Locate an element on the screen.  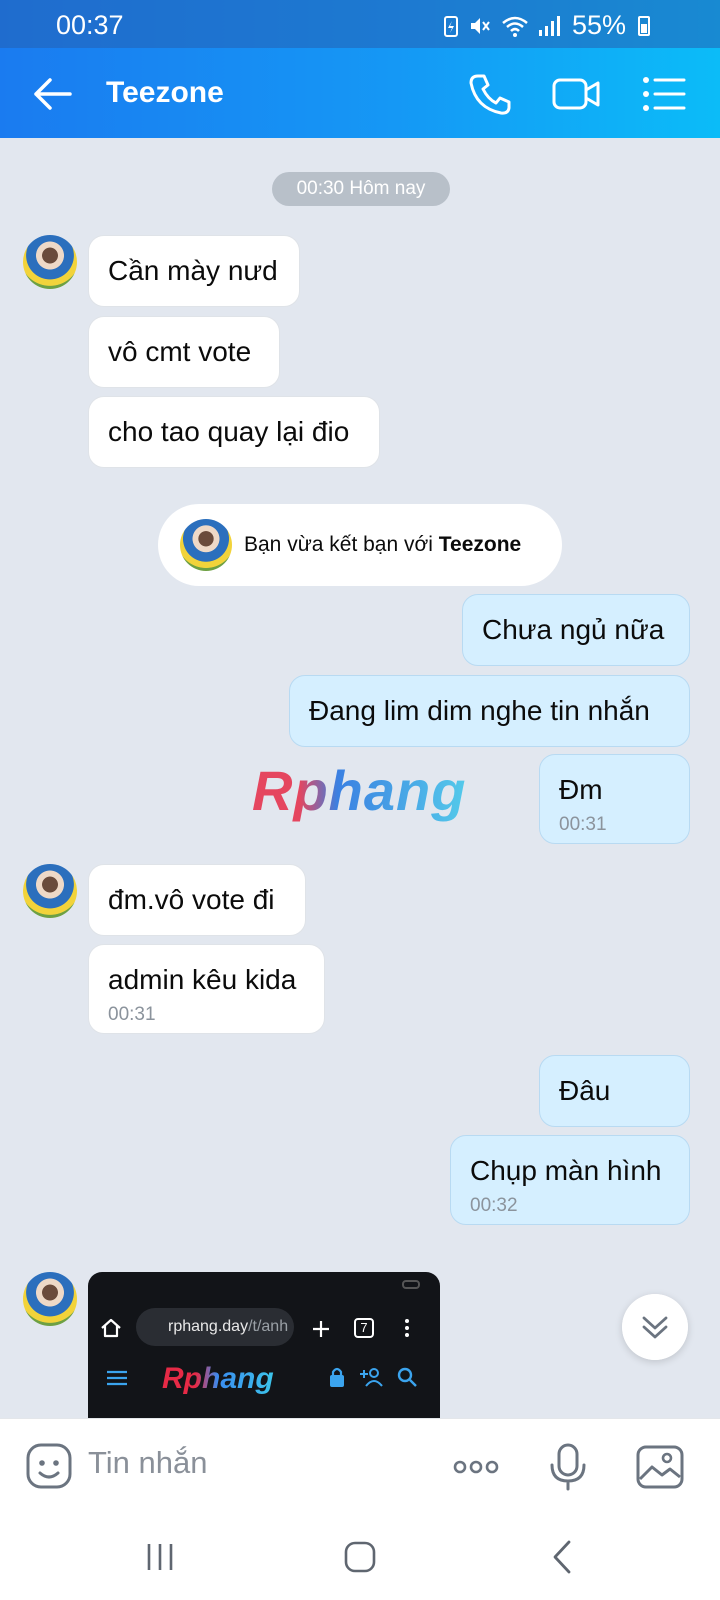
outgoing-message: Chưa ngủ nữa is located at coordinates (576, 630).